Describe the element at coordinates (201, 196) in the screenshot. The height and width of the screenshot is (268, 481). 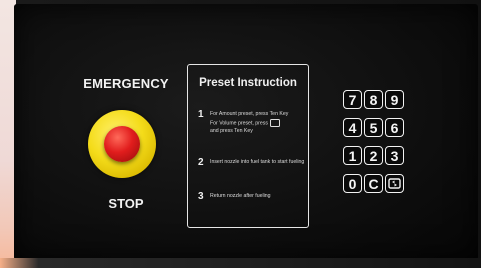
I see `step-number: 3` at that location.